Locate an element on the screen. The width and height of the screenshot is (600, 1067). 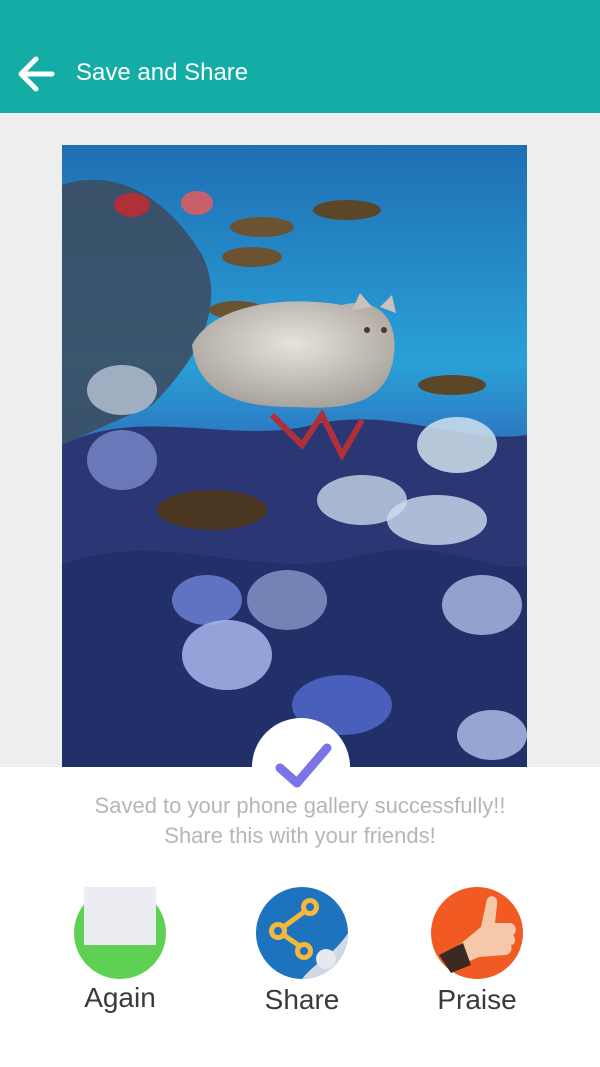
praise-button: Praise is located at coordinates (477, 951).